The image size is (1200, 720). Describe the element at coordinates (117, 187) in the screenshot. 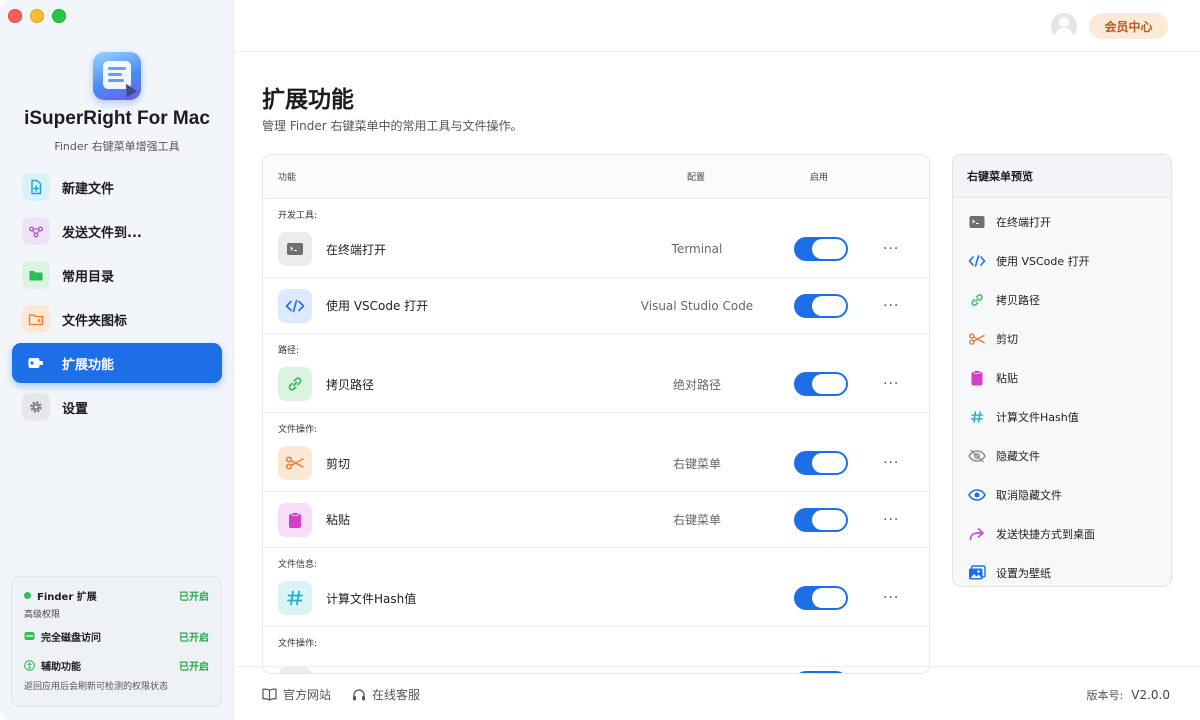

I see `sidebar-item-new-file: 新建文件` at that location.